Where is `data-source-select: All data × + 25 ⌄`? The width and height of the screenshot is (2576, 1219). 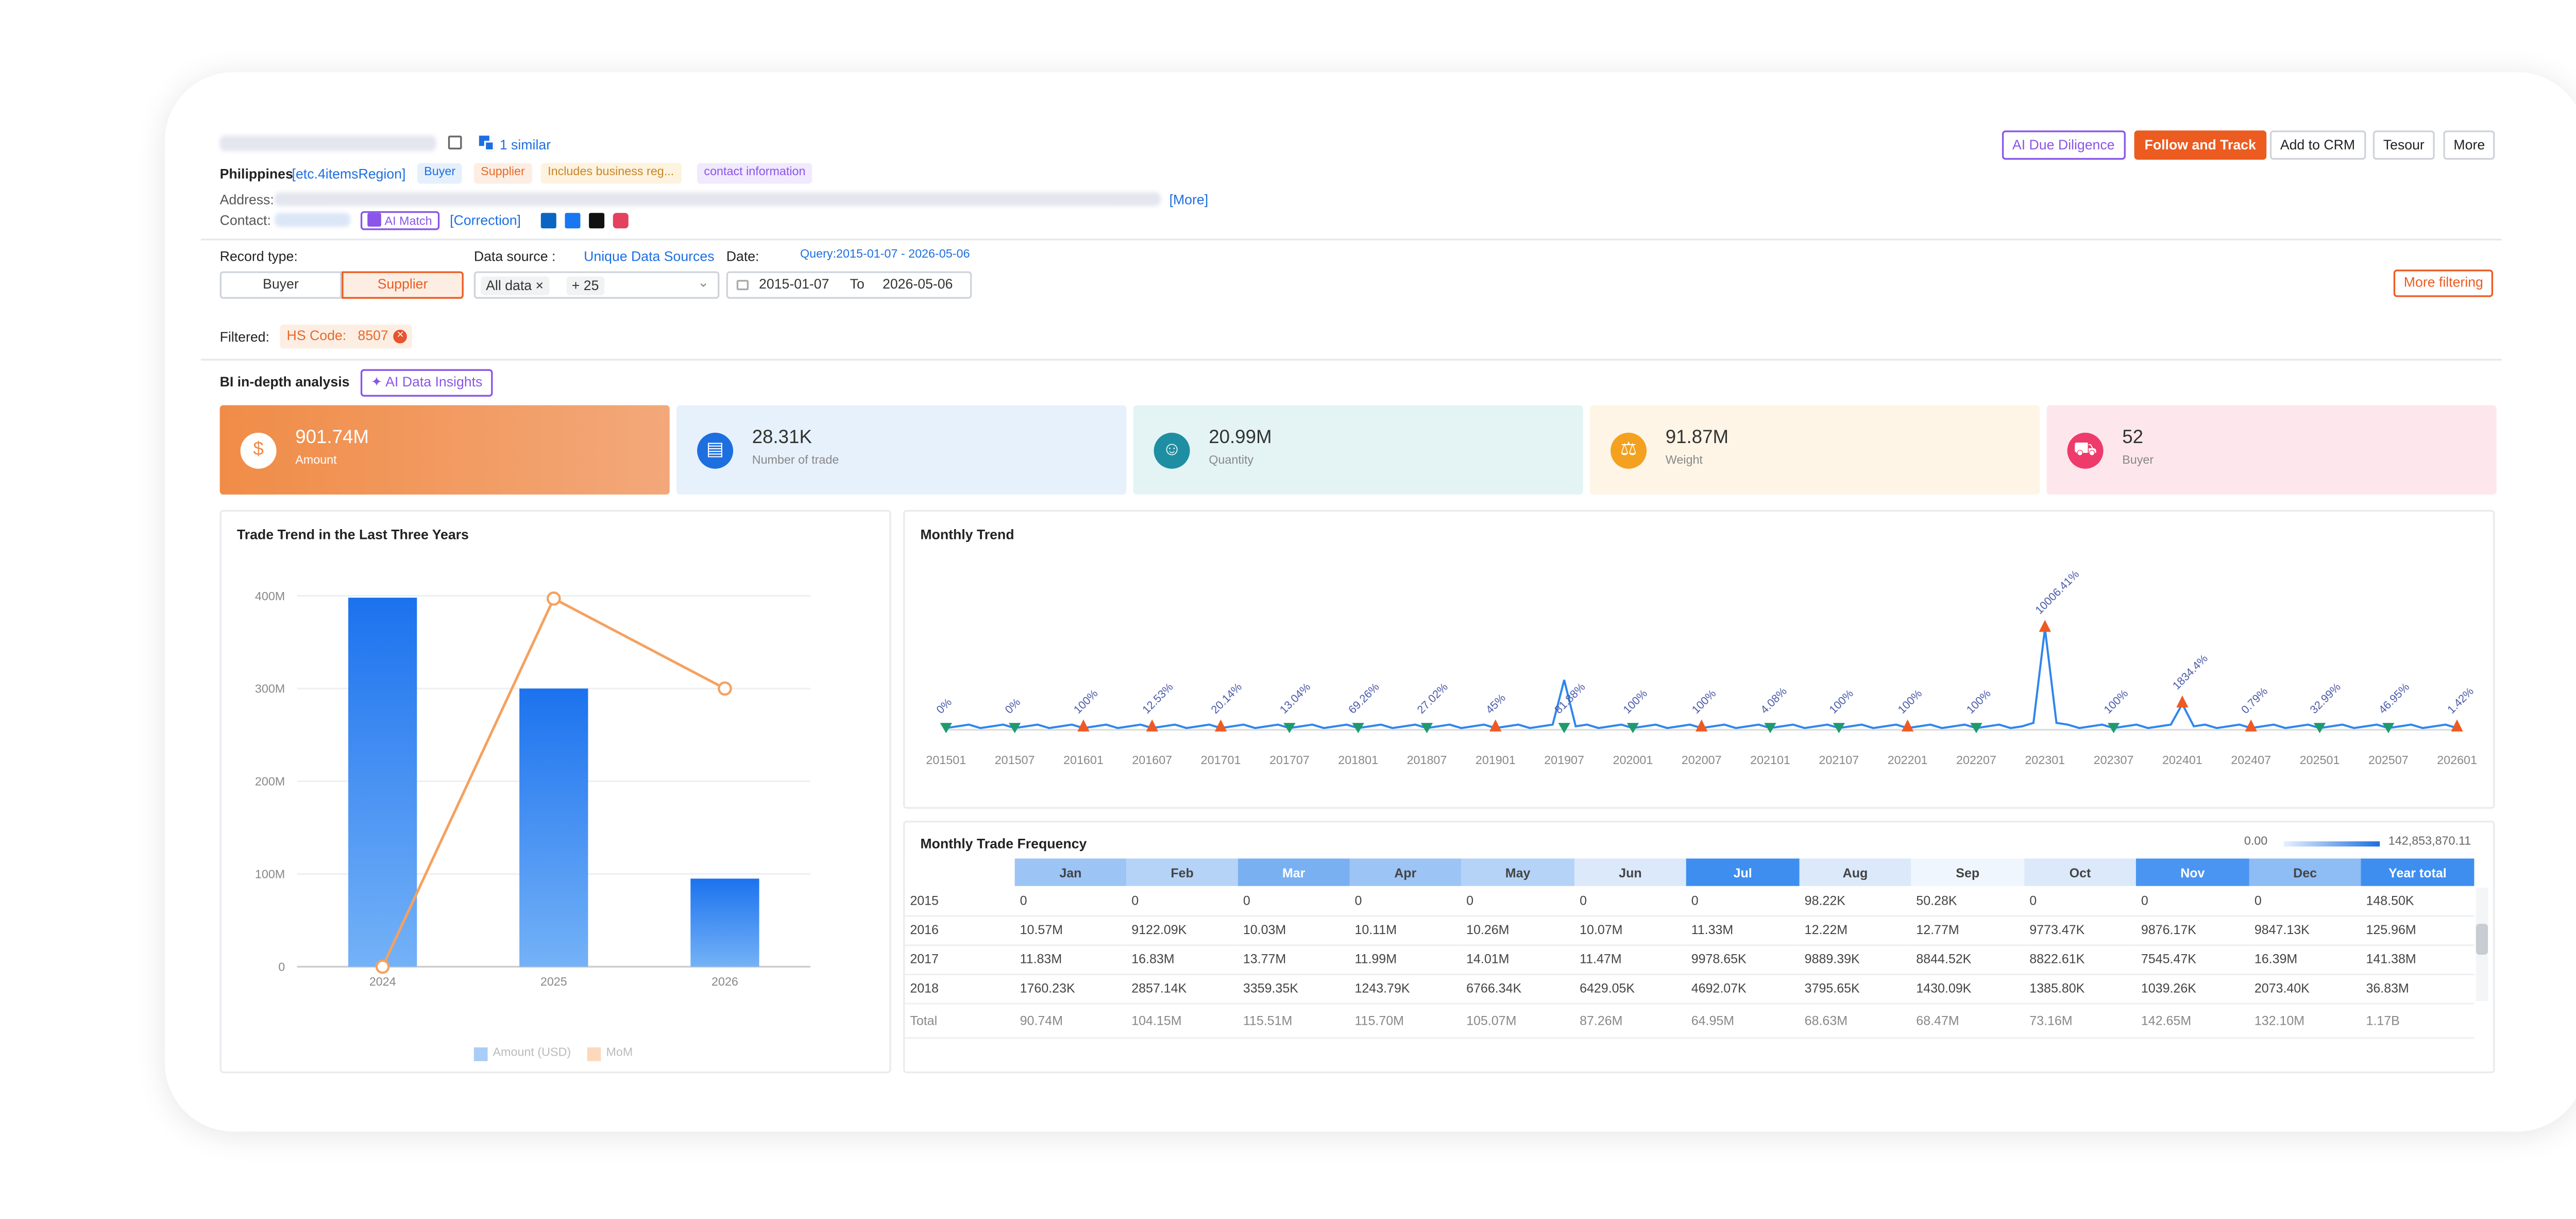 data-source-select: All data × + 25 ⌄ is located at coordinates (596, 285).